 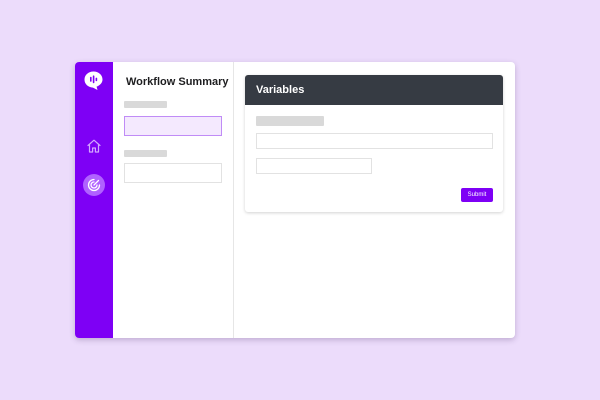 I want to click on workflow-summary-title: Workflow Summary, so click(x=177, y=82).